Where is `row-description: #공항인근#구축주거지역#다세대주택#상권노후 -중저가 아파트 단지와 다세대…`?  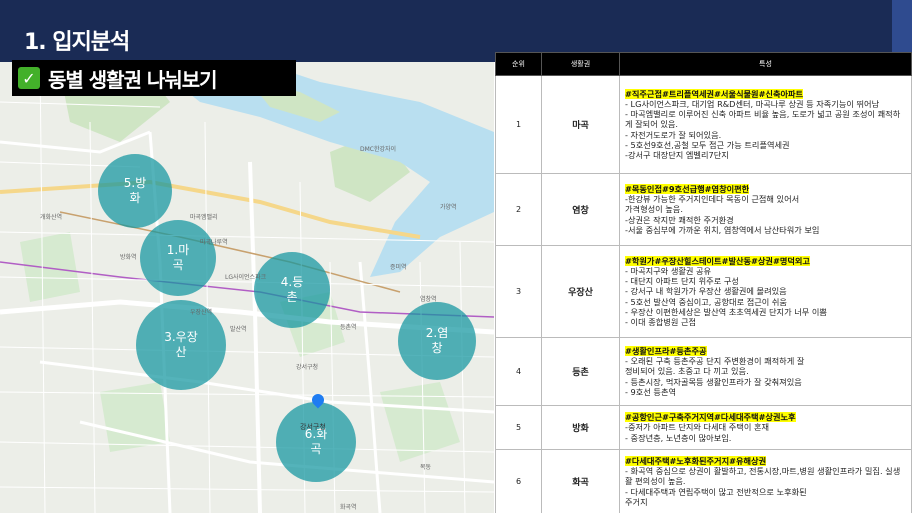
row-description: #공항인근#구축주거지역#다세대주택#상권노후 -중저가 아파트 단지와 다세대… is located at coordinates (765, 427).